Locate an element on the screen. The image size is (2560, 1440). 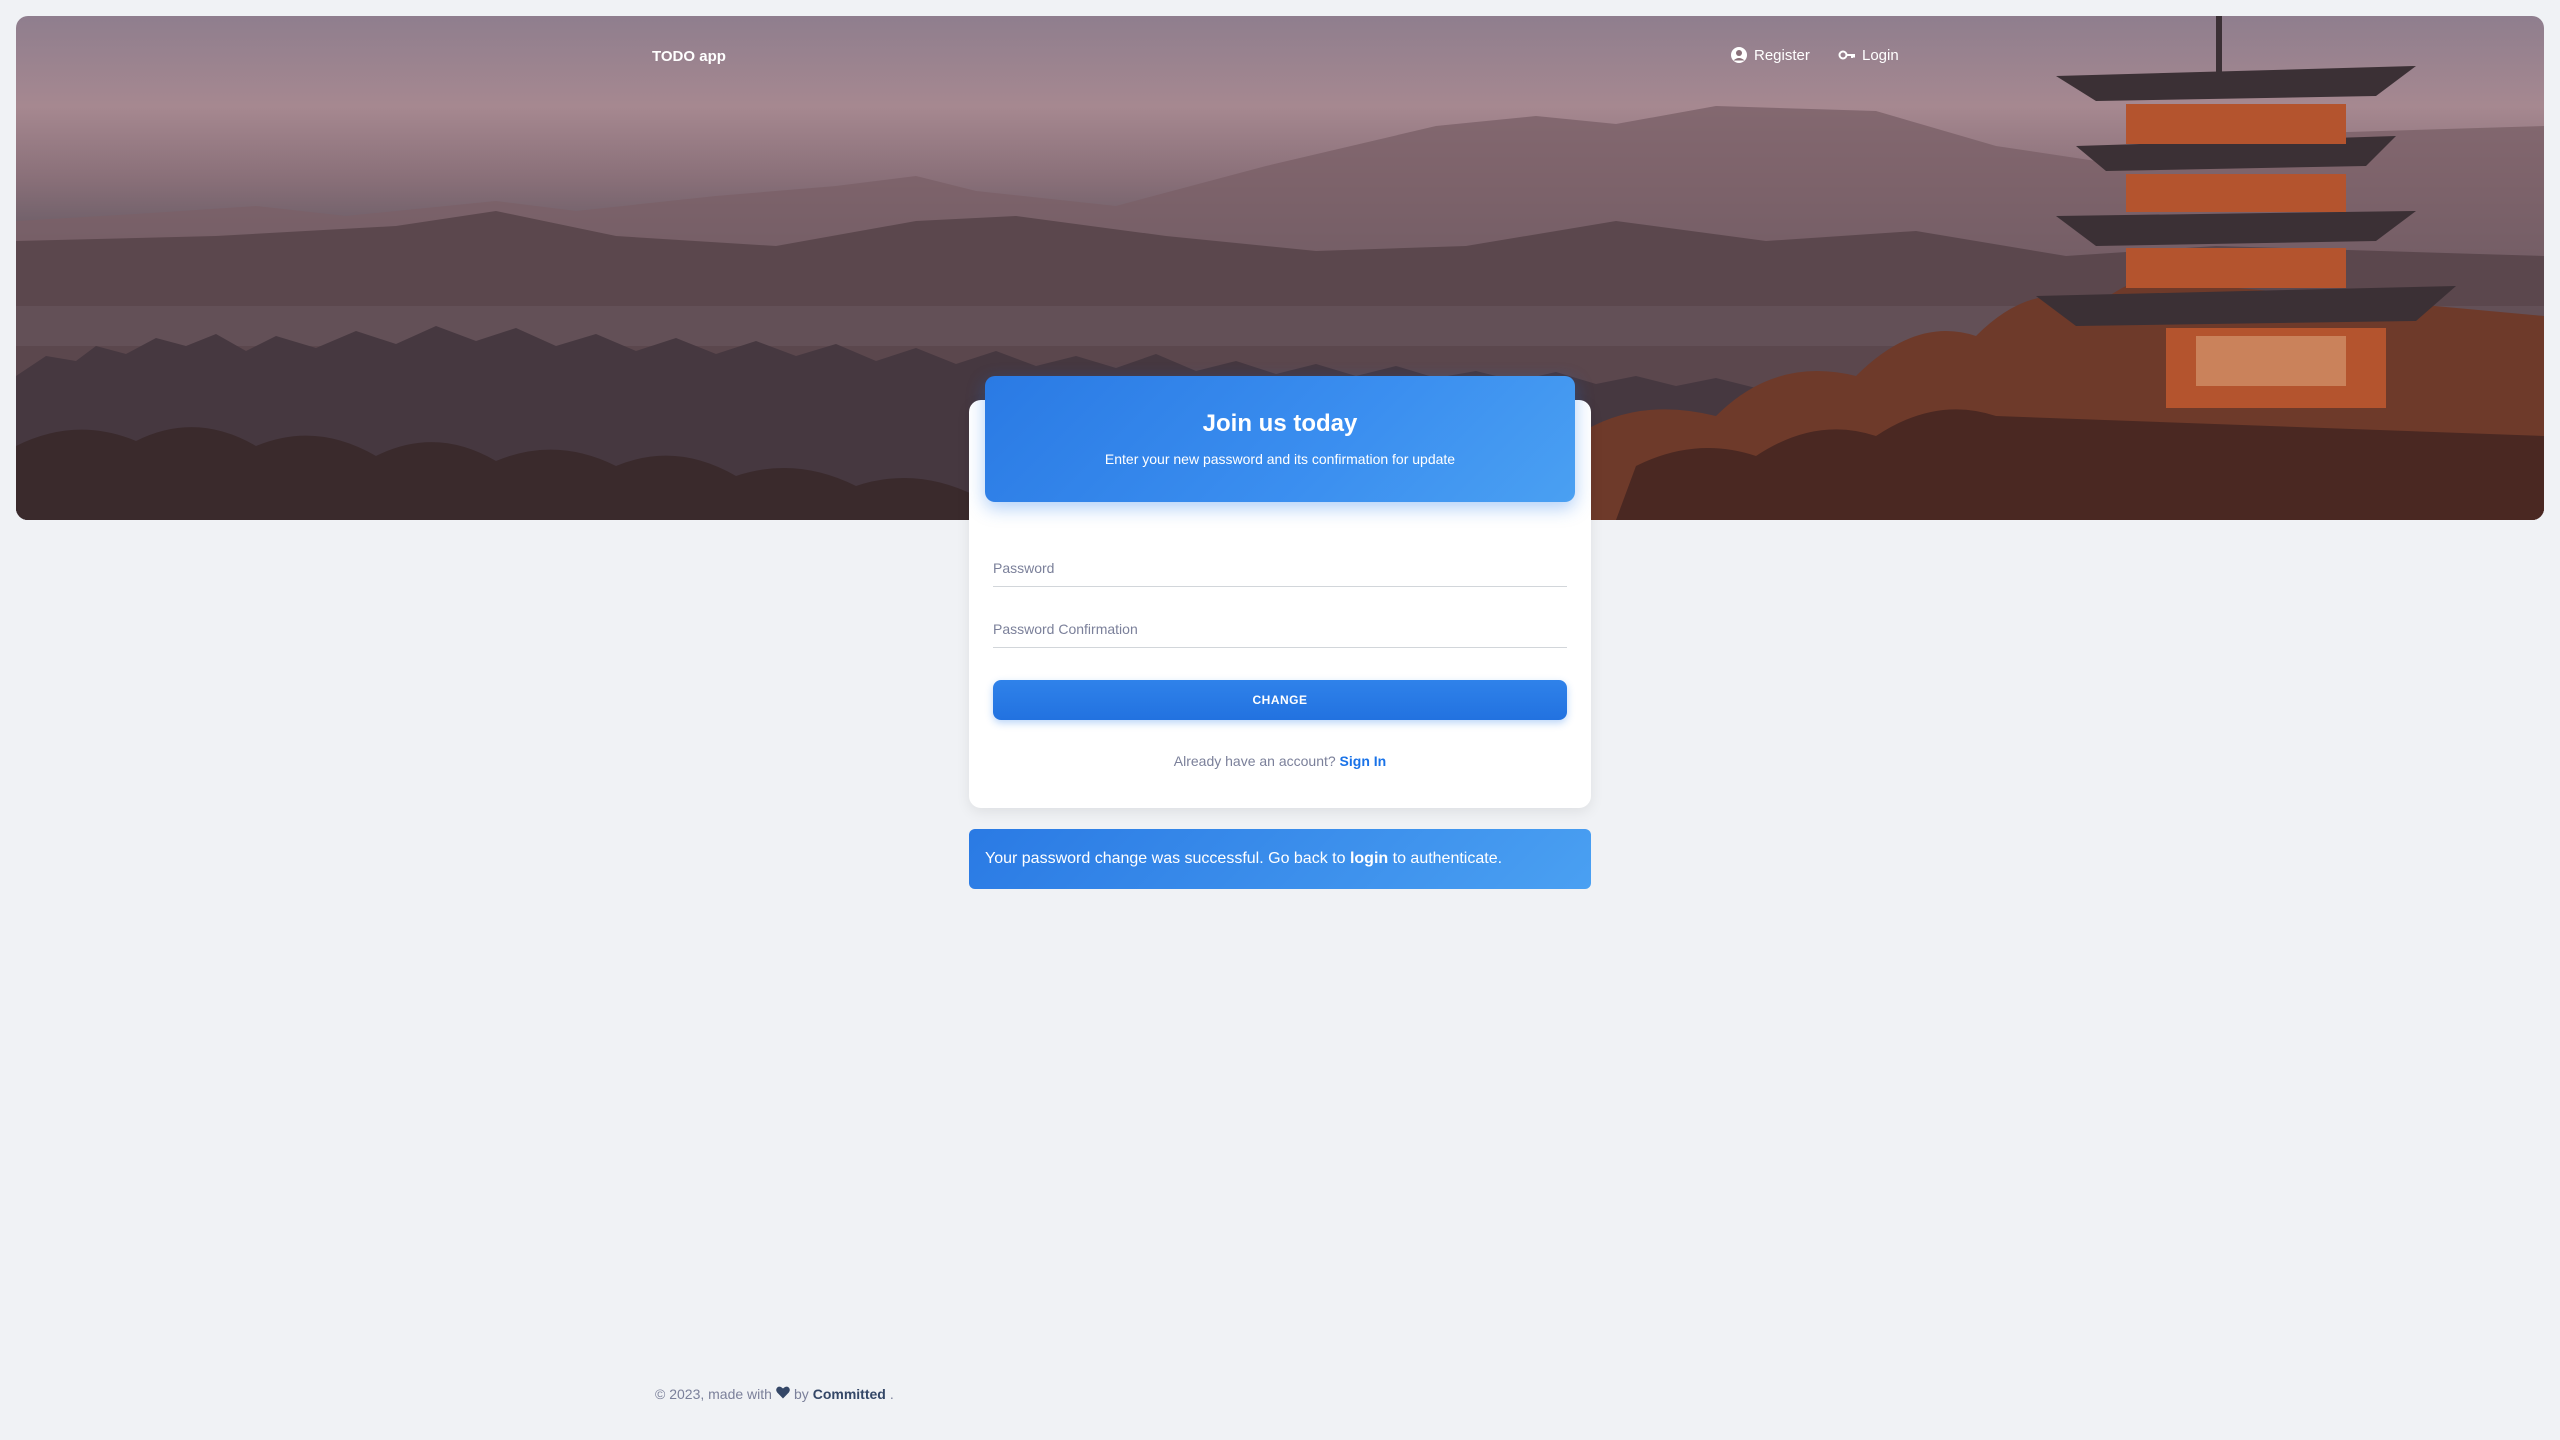
password-field is located at coordinates (1280, 568).